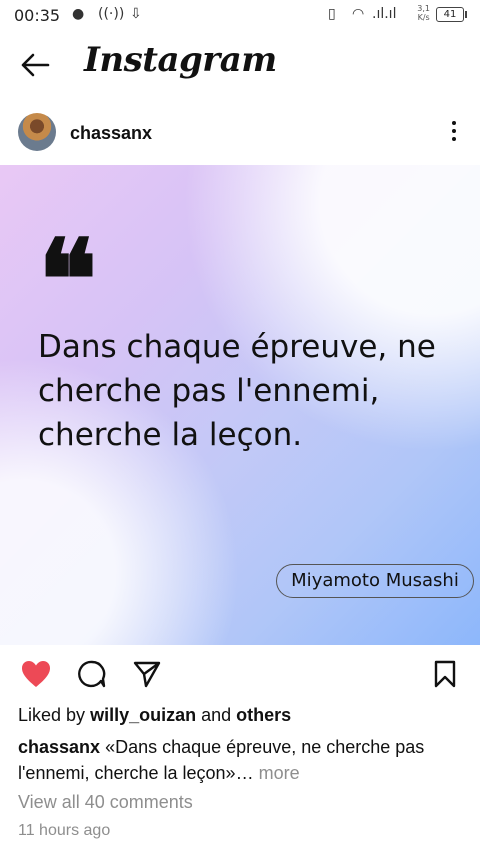 This screenshot has height=854, width=480. I want to click on app-title: Instagram, so click(180, 60).